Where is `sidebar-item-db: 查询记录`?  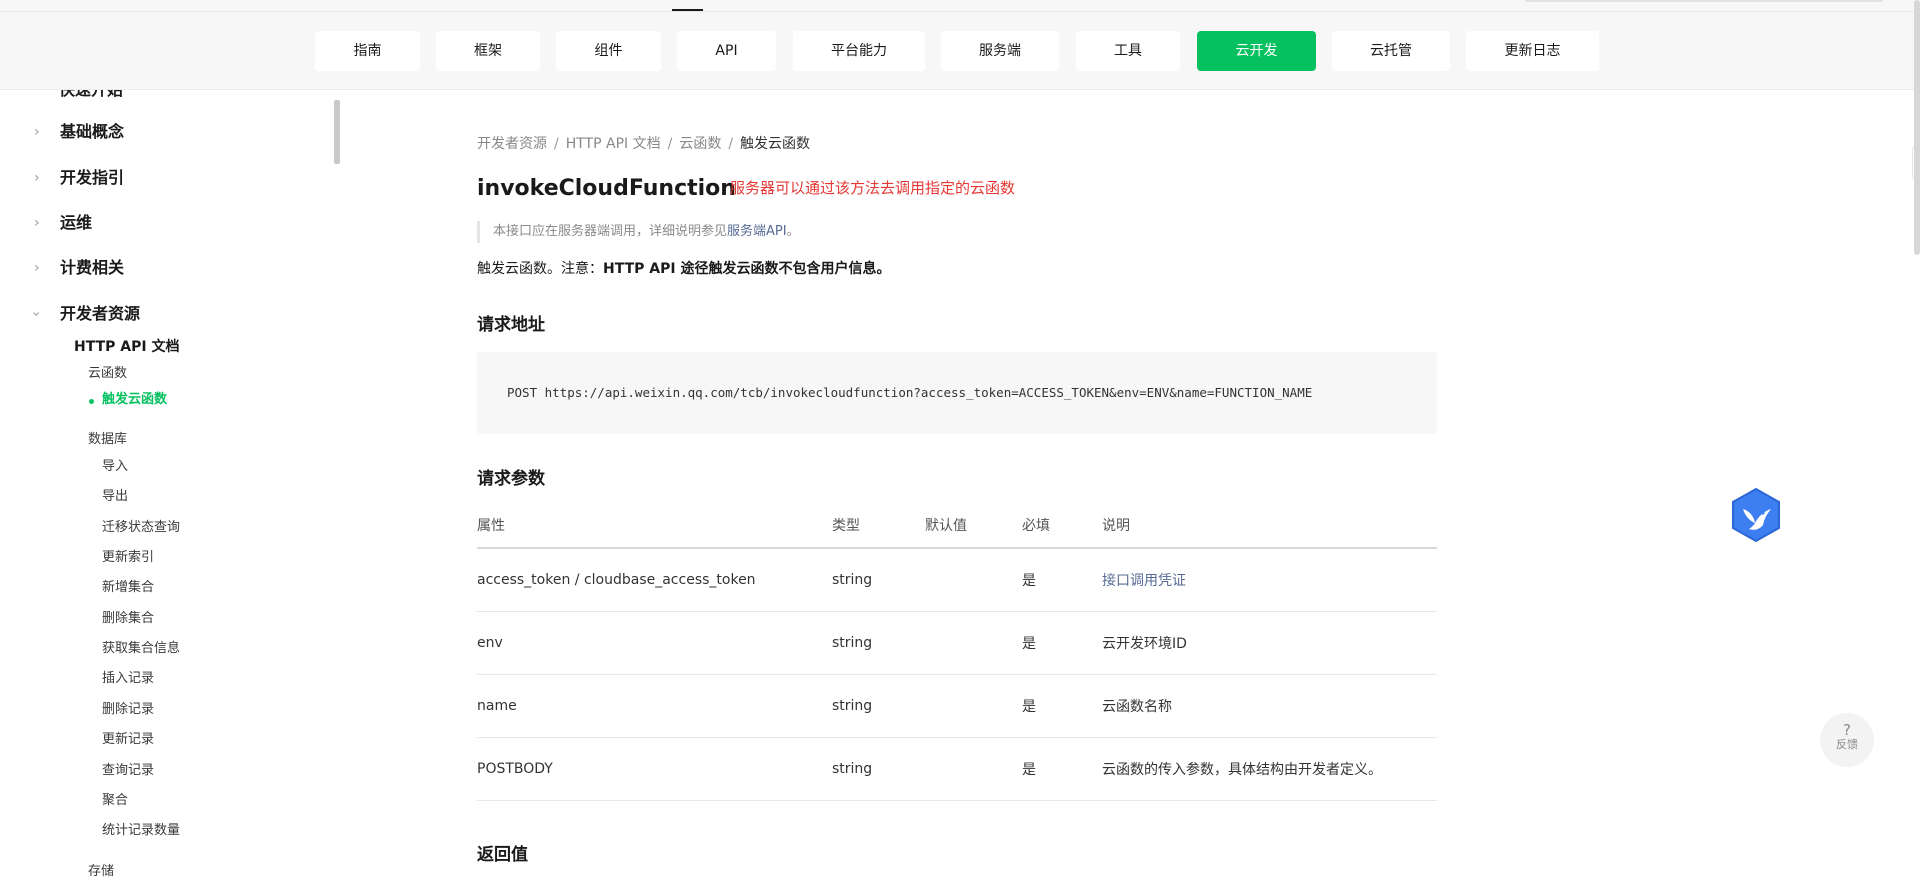 sidebar-item-db: 查询记录 is located at coordinates (128, 771).